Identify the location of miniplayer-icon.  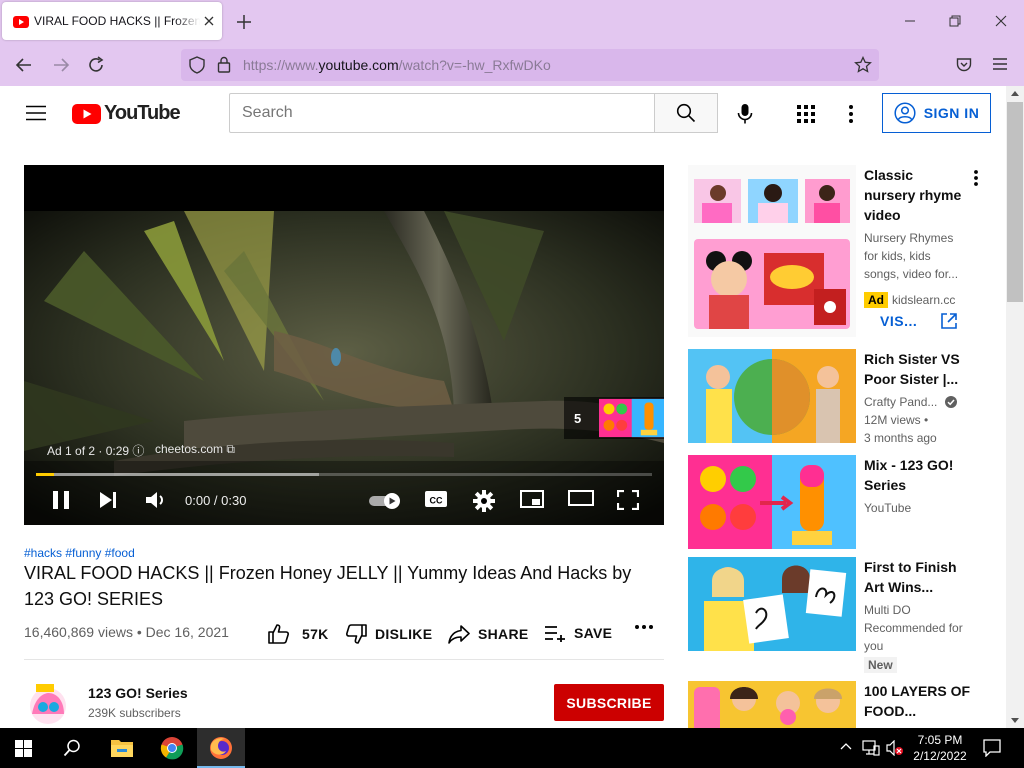
(532, 499).